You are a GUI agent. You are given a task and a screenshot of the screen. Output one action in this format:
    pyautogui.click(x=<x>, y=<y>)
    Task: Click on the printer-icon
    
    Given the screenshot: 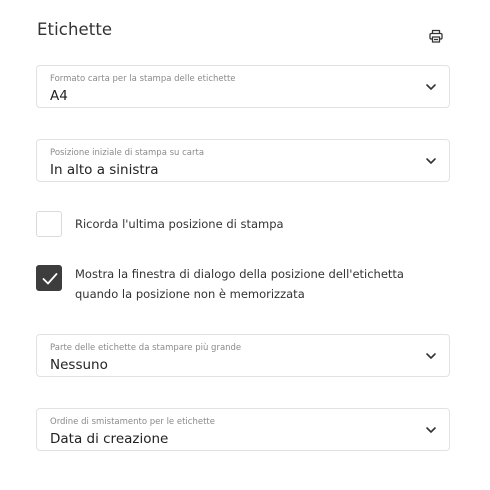 What is the action you would take?
    pyautogui.click(x=436, y=36)
    